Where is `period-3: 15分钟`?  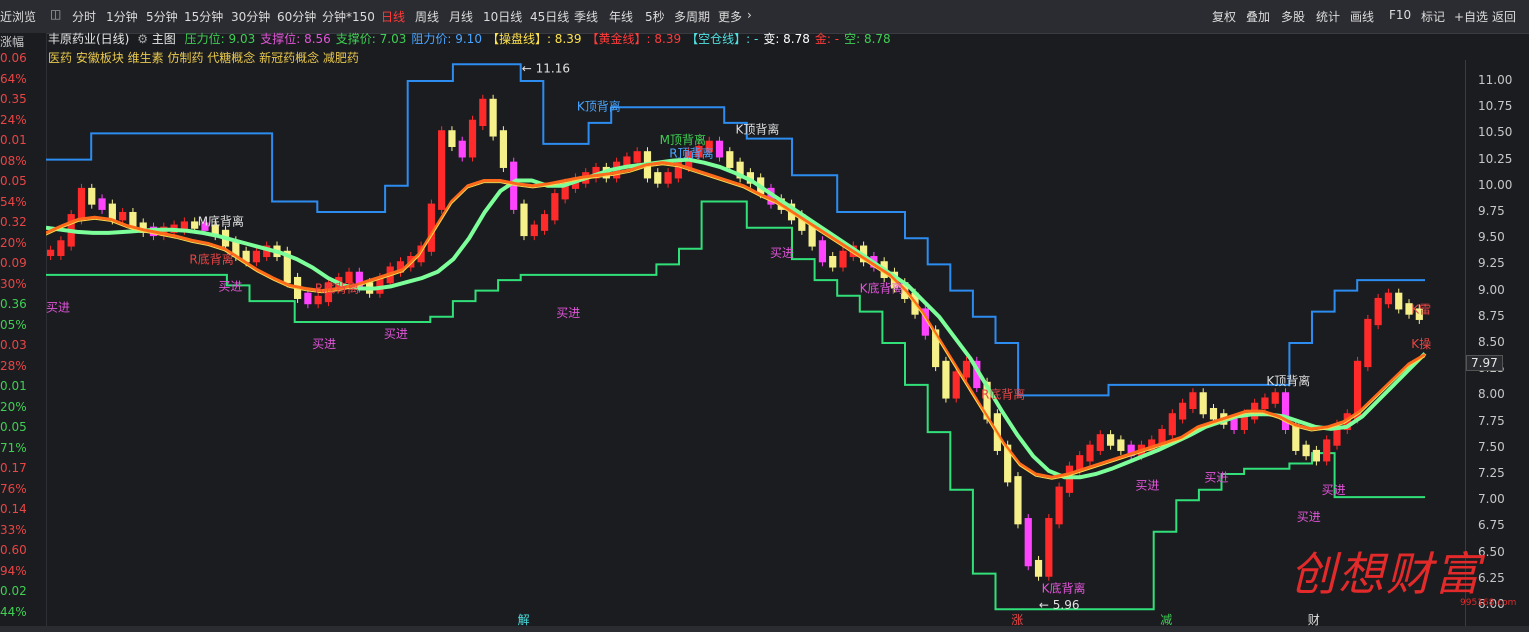 period-3: 15分钟 is located at coordinates (203, 16).